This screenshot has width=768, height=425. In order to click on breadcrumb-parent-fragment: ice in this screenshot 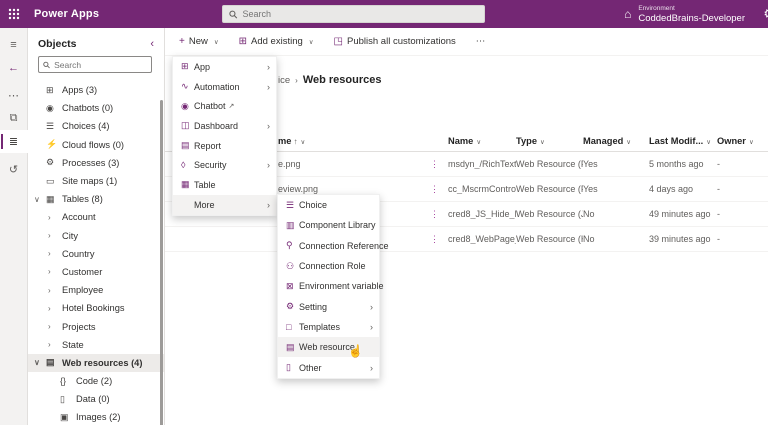, I will do `click(284, 80)`.